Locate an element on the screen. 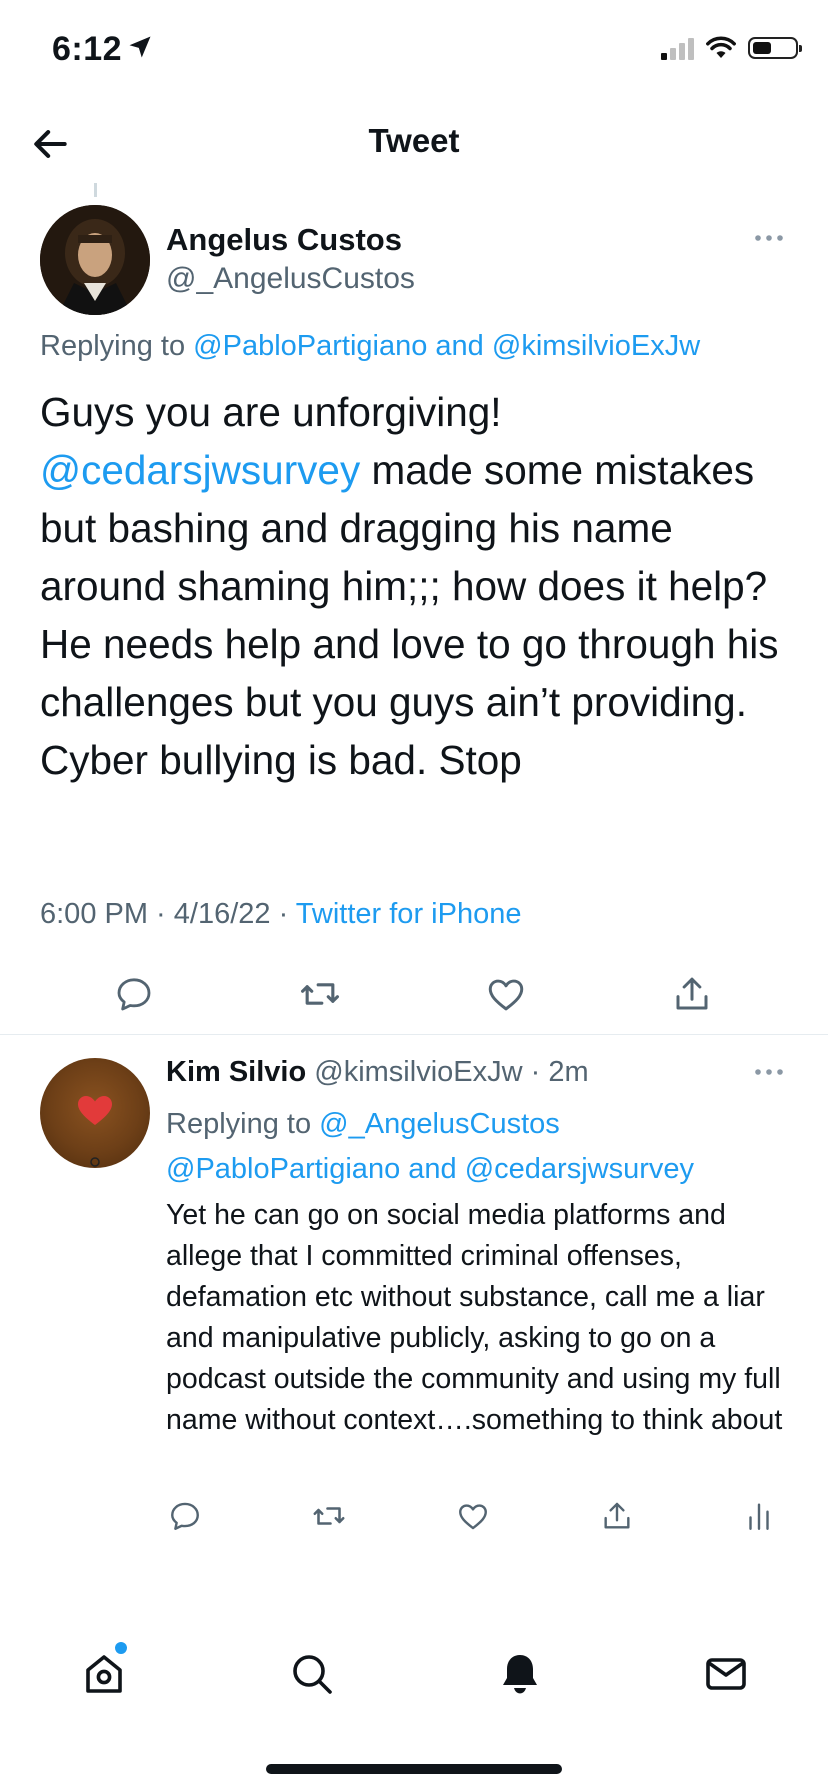 The width and height of the screenshot is (828, 1792). search-icon is located at coordinates (312, 1674).